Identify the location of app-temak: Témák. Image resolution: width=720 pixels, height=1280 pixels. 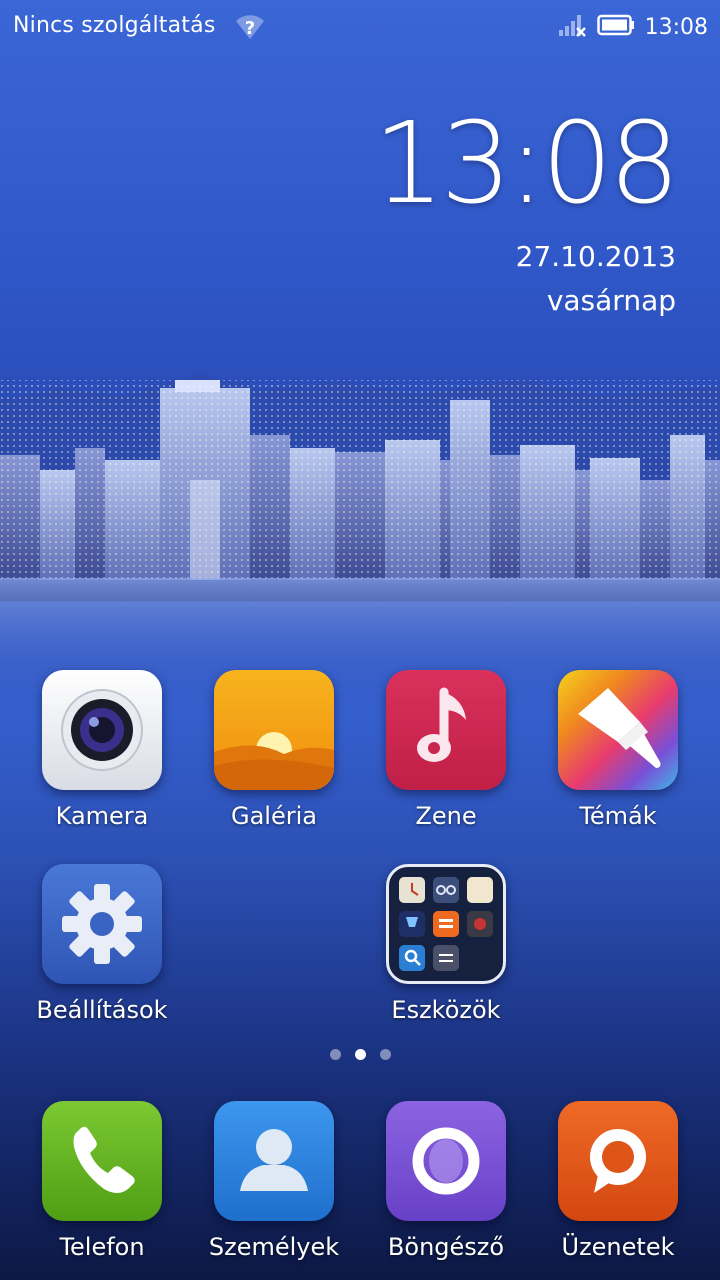
(618, 750).